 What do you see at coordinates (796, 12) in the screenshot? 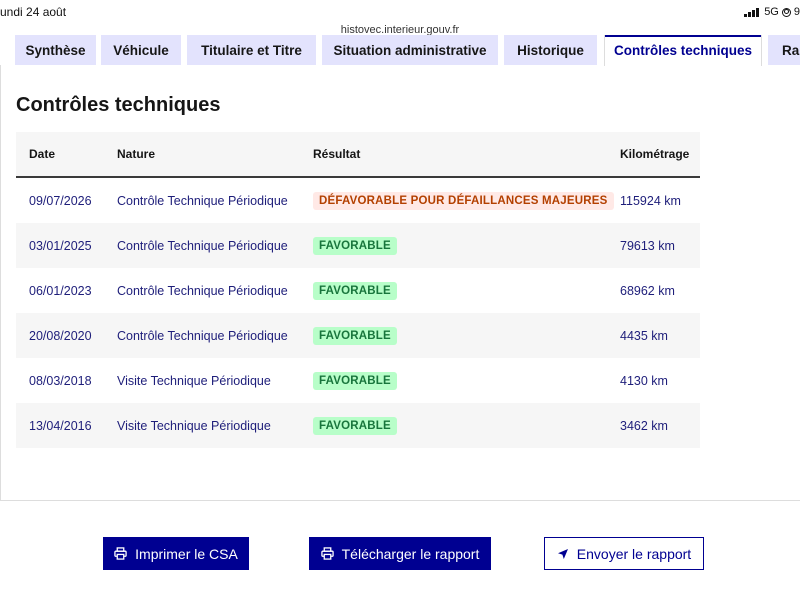
I see `battery-label: 9` at bounding box center [796, 12].